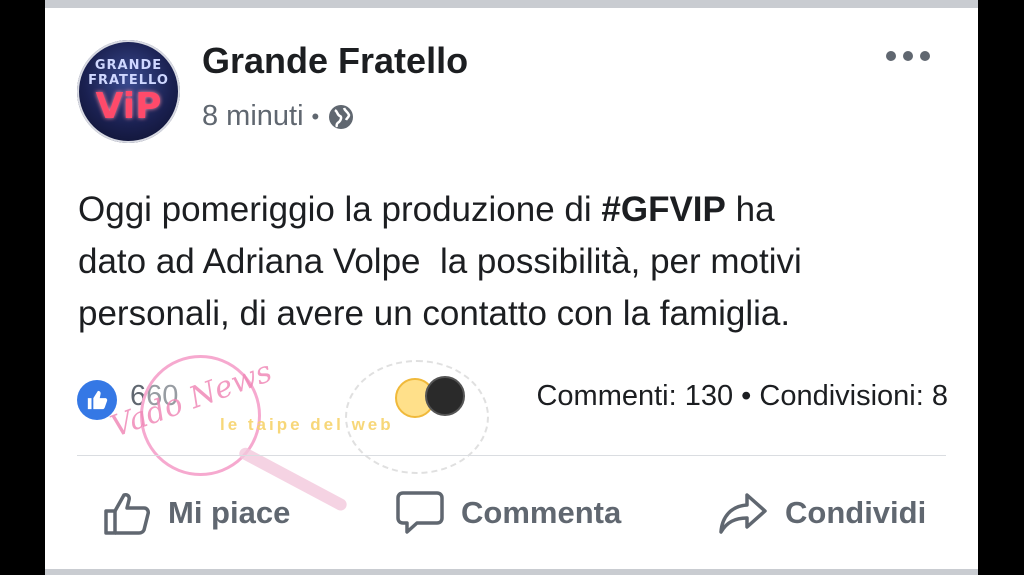  I want to click on like-button: Mi piace, so click(196, 513).